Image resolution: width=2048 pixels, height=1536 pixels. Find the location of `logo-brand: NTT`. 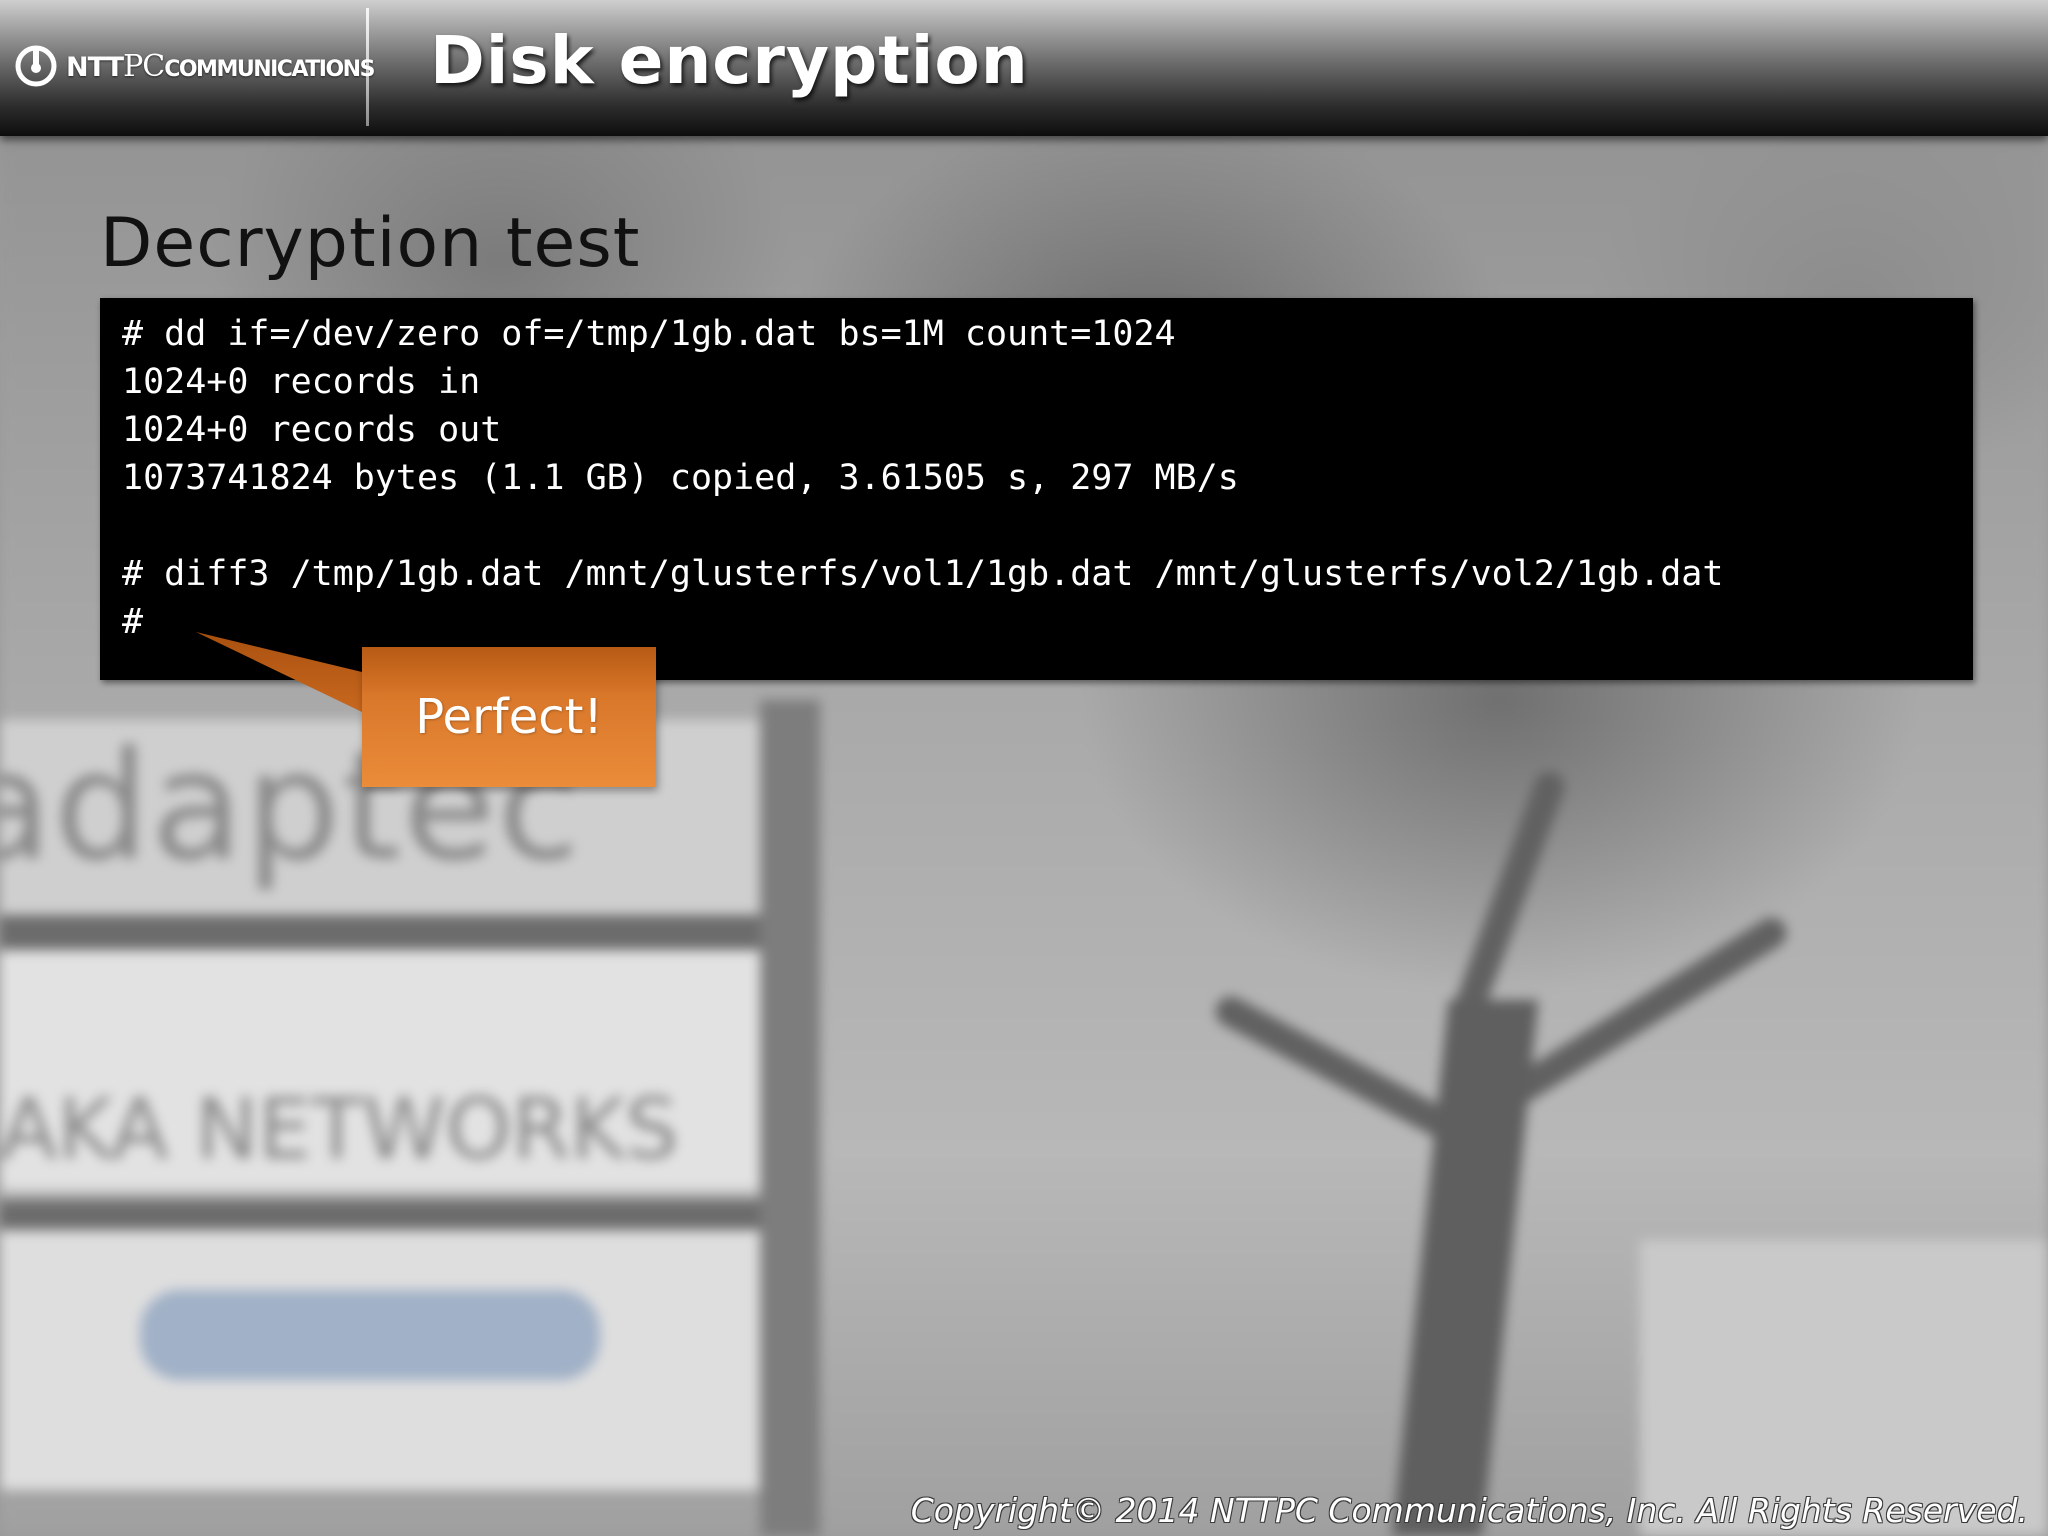

logo-brand: NTT is located at coordinates (95, 67).